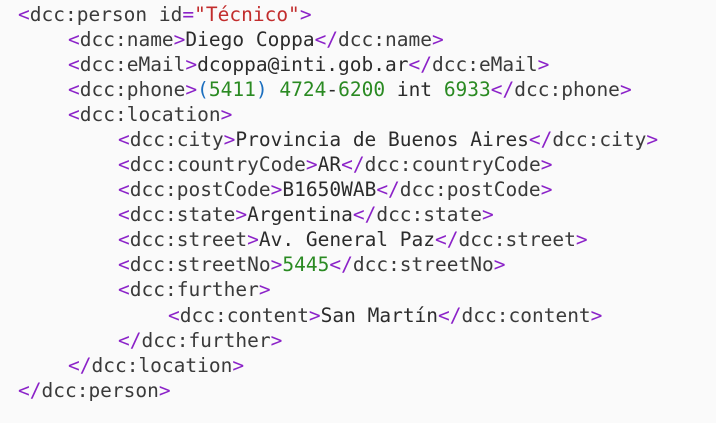 The height and width of the screenshot is (423, 716). What do you see at coordinates (300, 214) in the screenshot?
I see `element-text: Argentina` at bounding box center [300, 214].